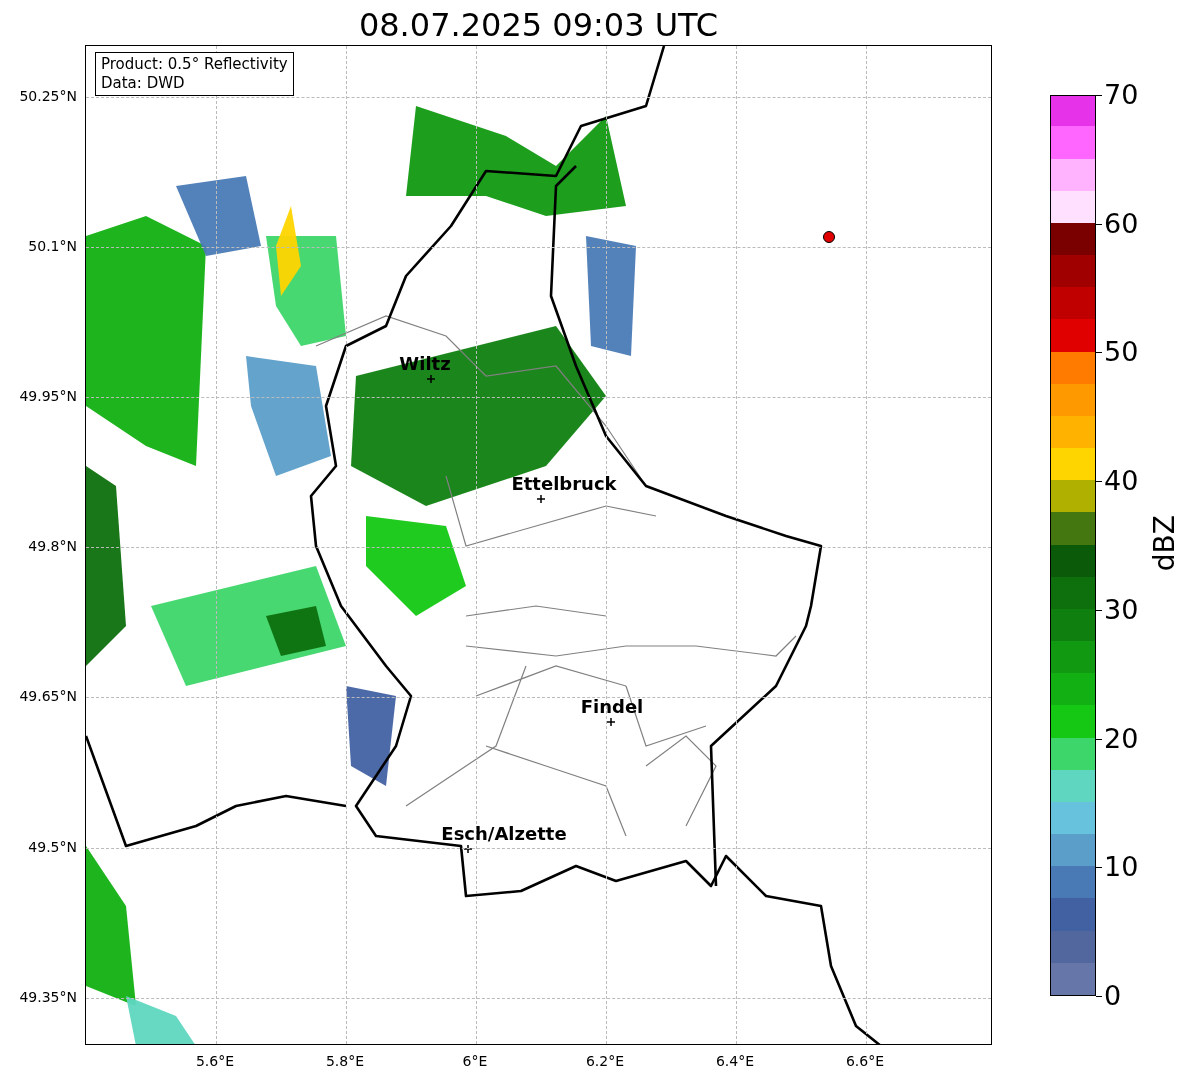  I want to click on longitude-label: 6°E, so click(475, 1061).